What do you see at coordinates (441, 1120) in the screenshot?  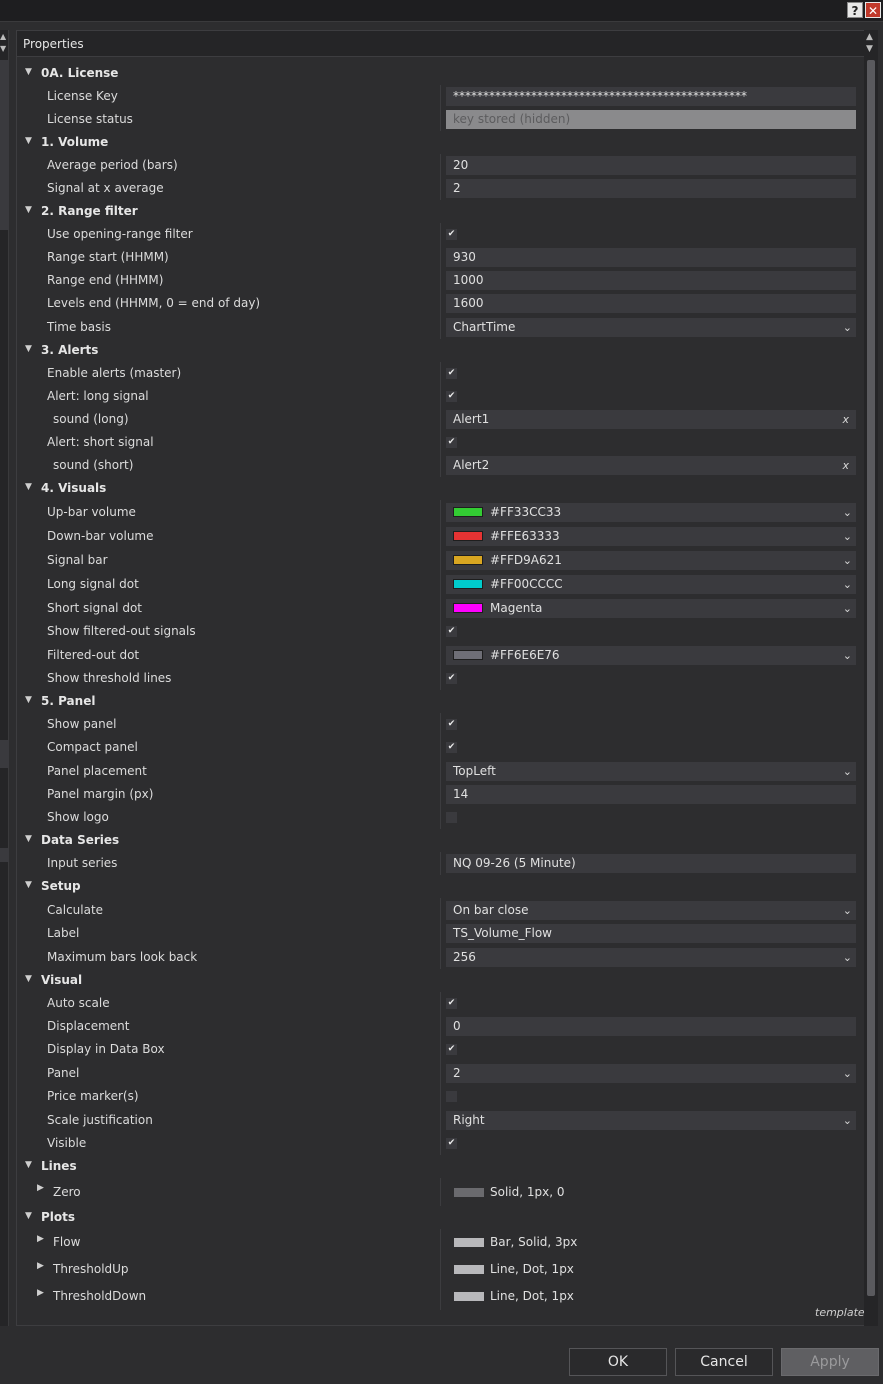 I see `property-row: Scale justification Right ⌄` at bounding box center [441, 1120].